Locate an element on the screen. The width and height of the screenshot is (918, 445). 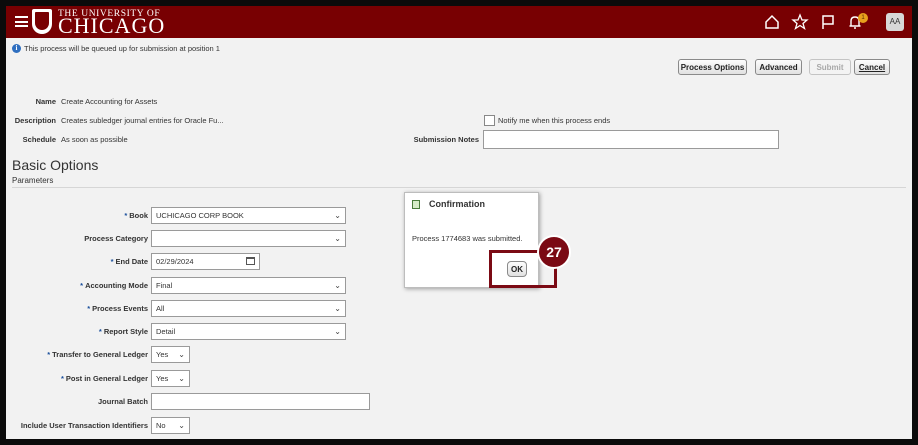
journal-batch-input is located at coordinates (260, 401).